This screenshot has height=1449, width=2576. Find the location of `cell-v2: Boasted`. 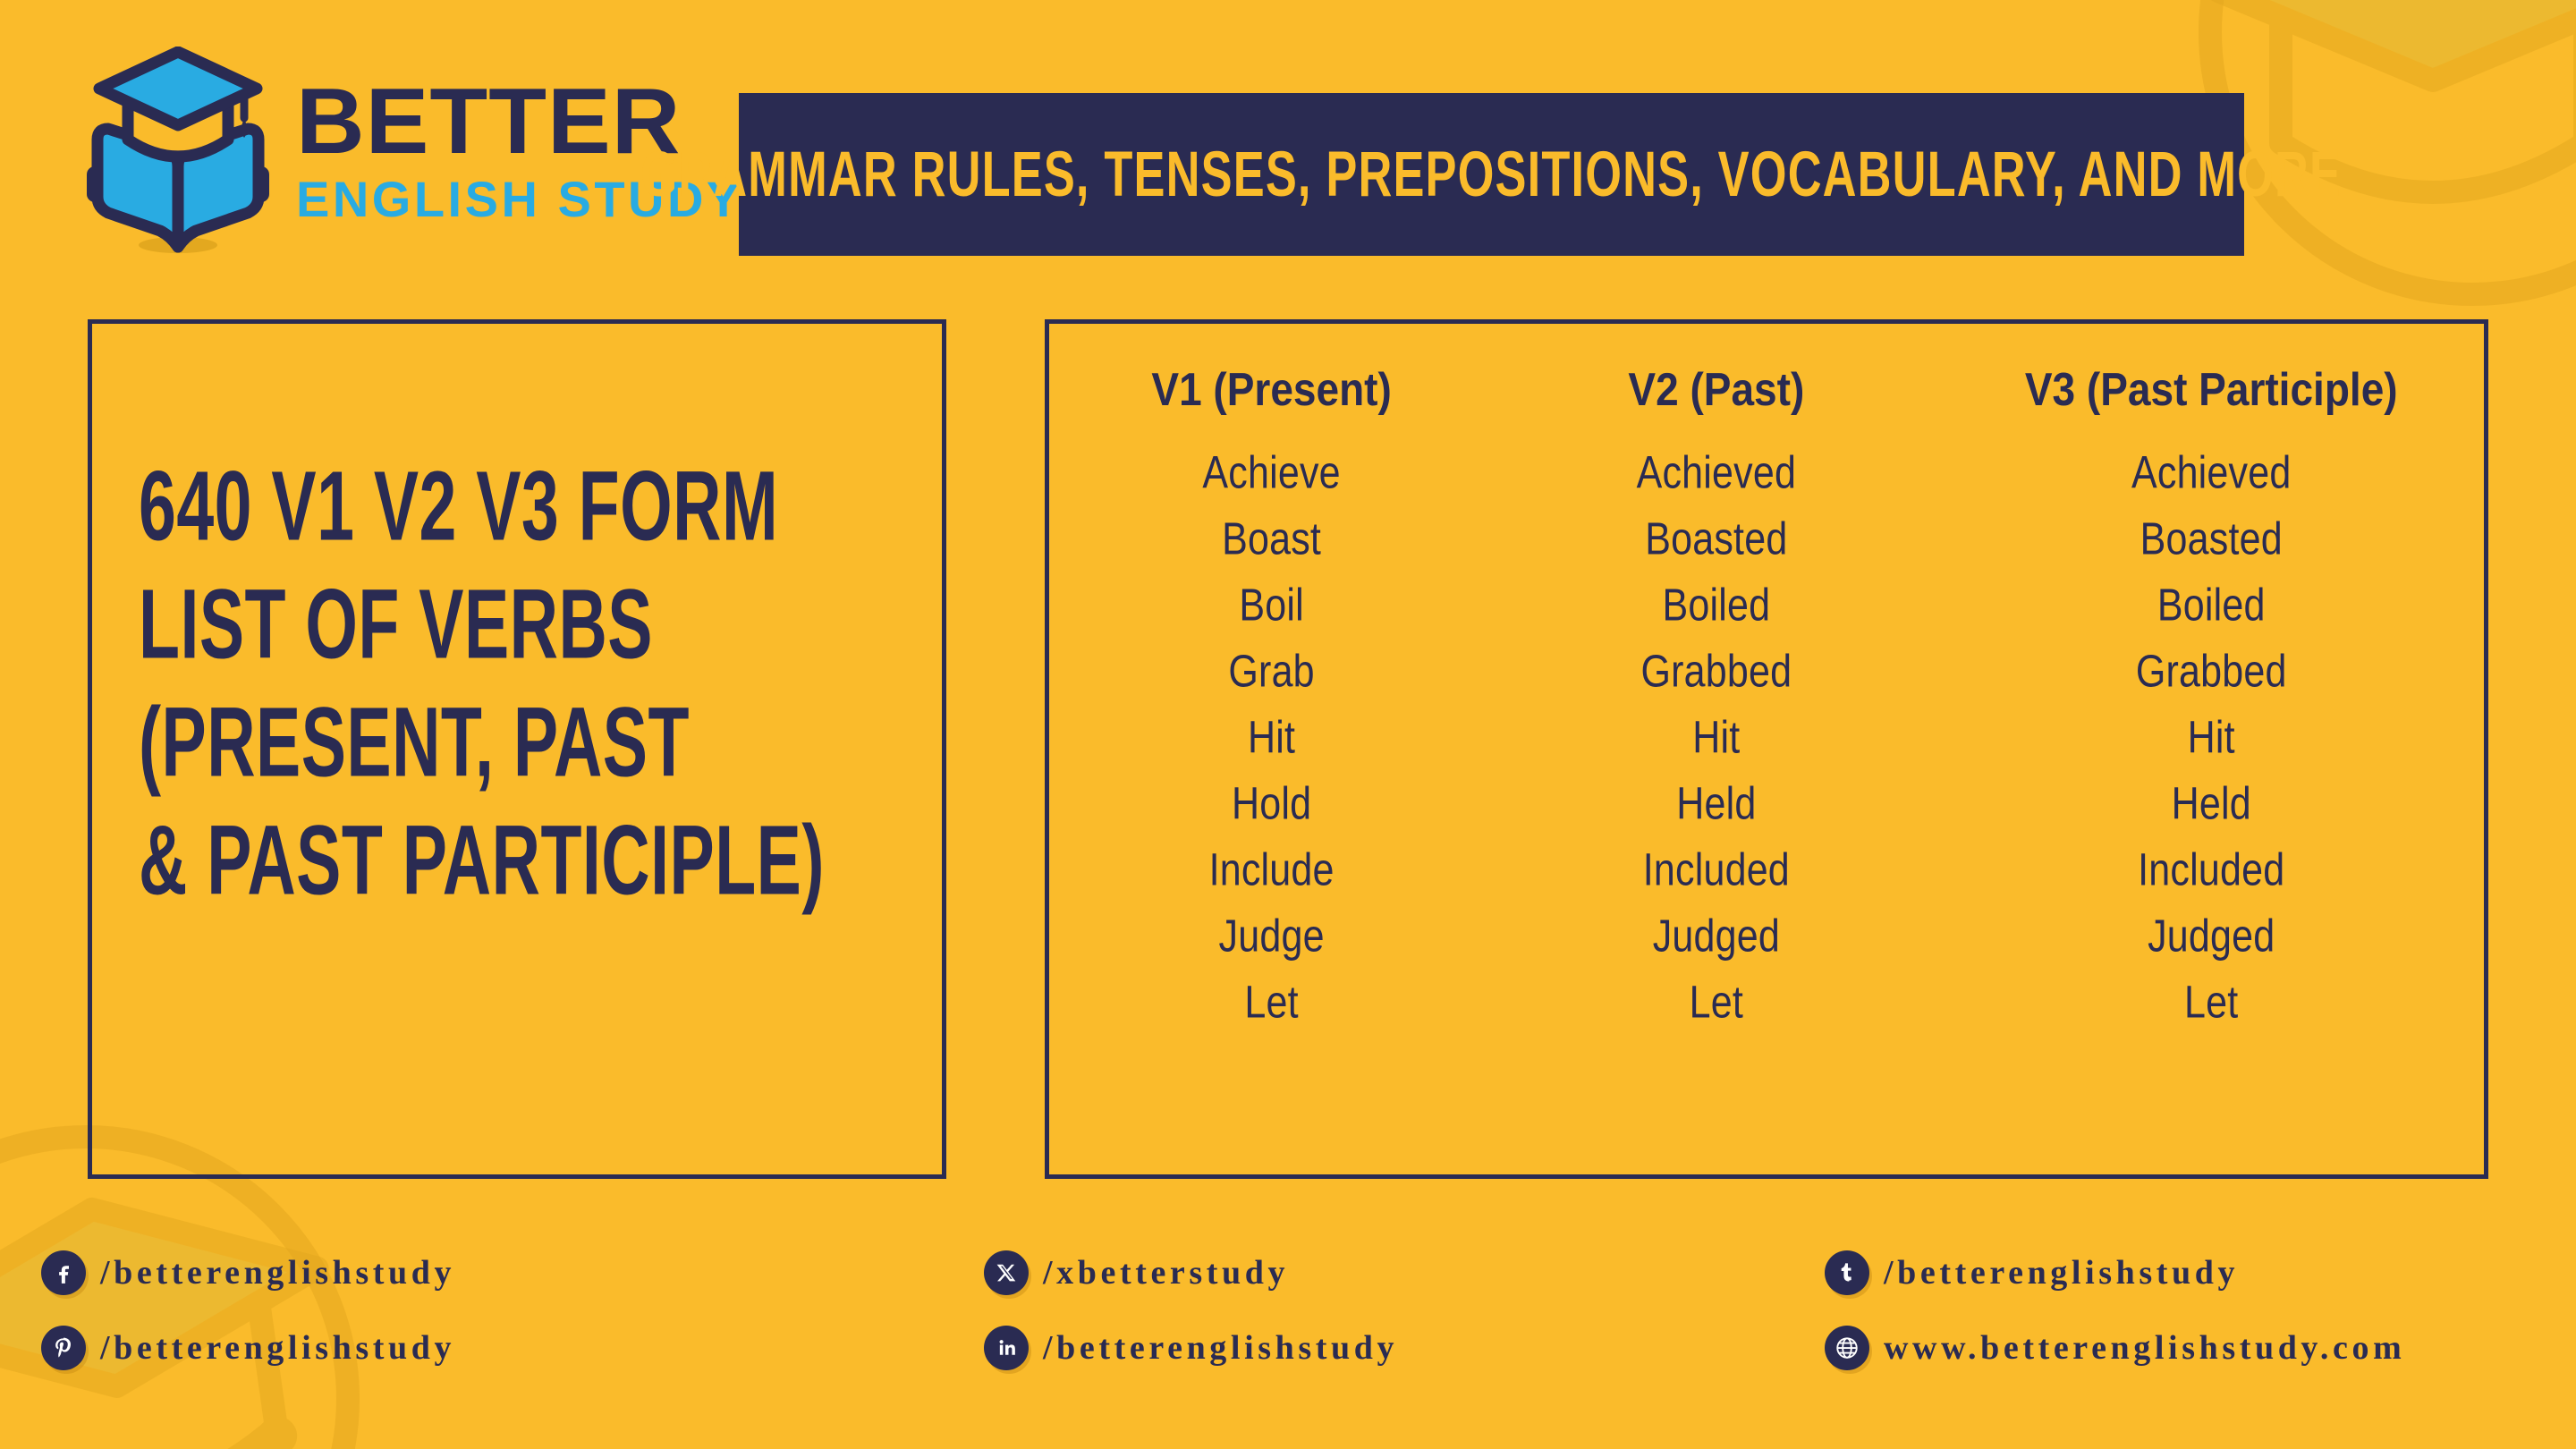

cell-v2: Boasted is located at coordinates (1716, 539).